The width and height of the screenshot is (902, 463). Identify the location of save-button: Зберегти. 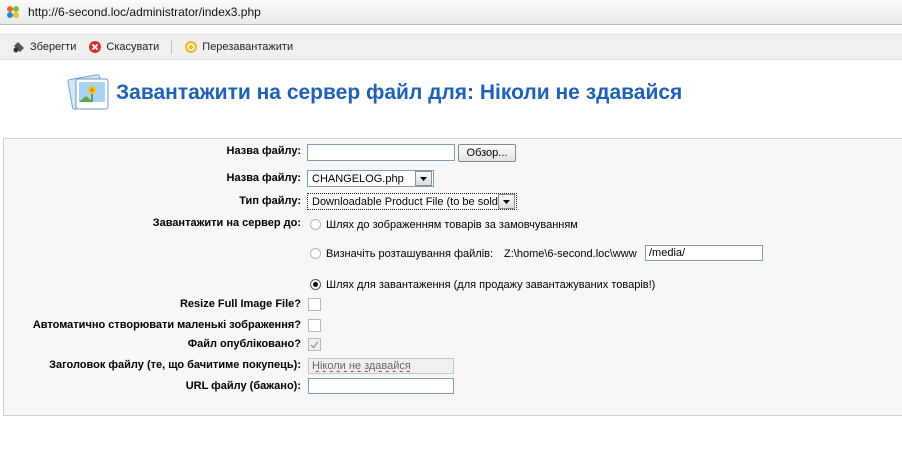
(44, 47).